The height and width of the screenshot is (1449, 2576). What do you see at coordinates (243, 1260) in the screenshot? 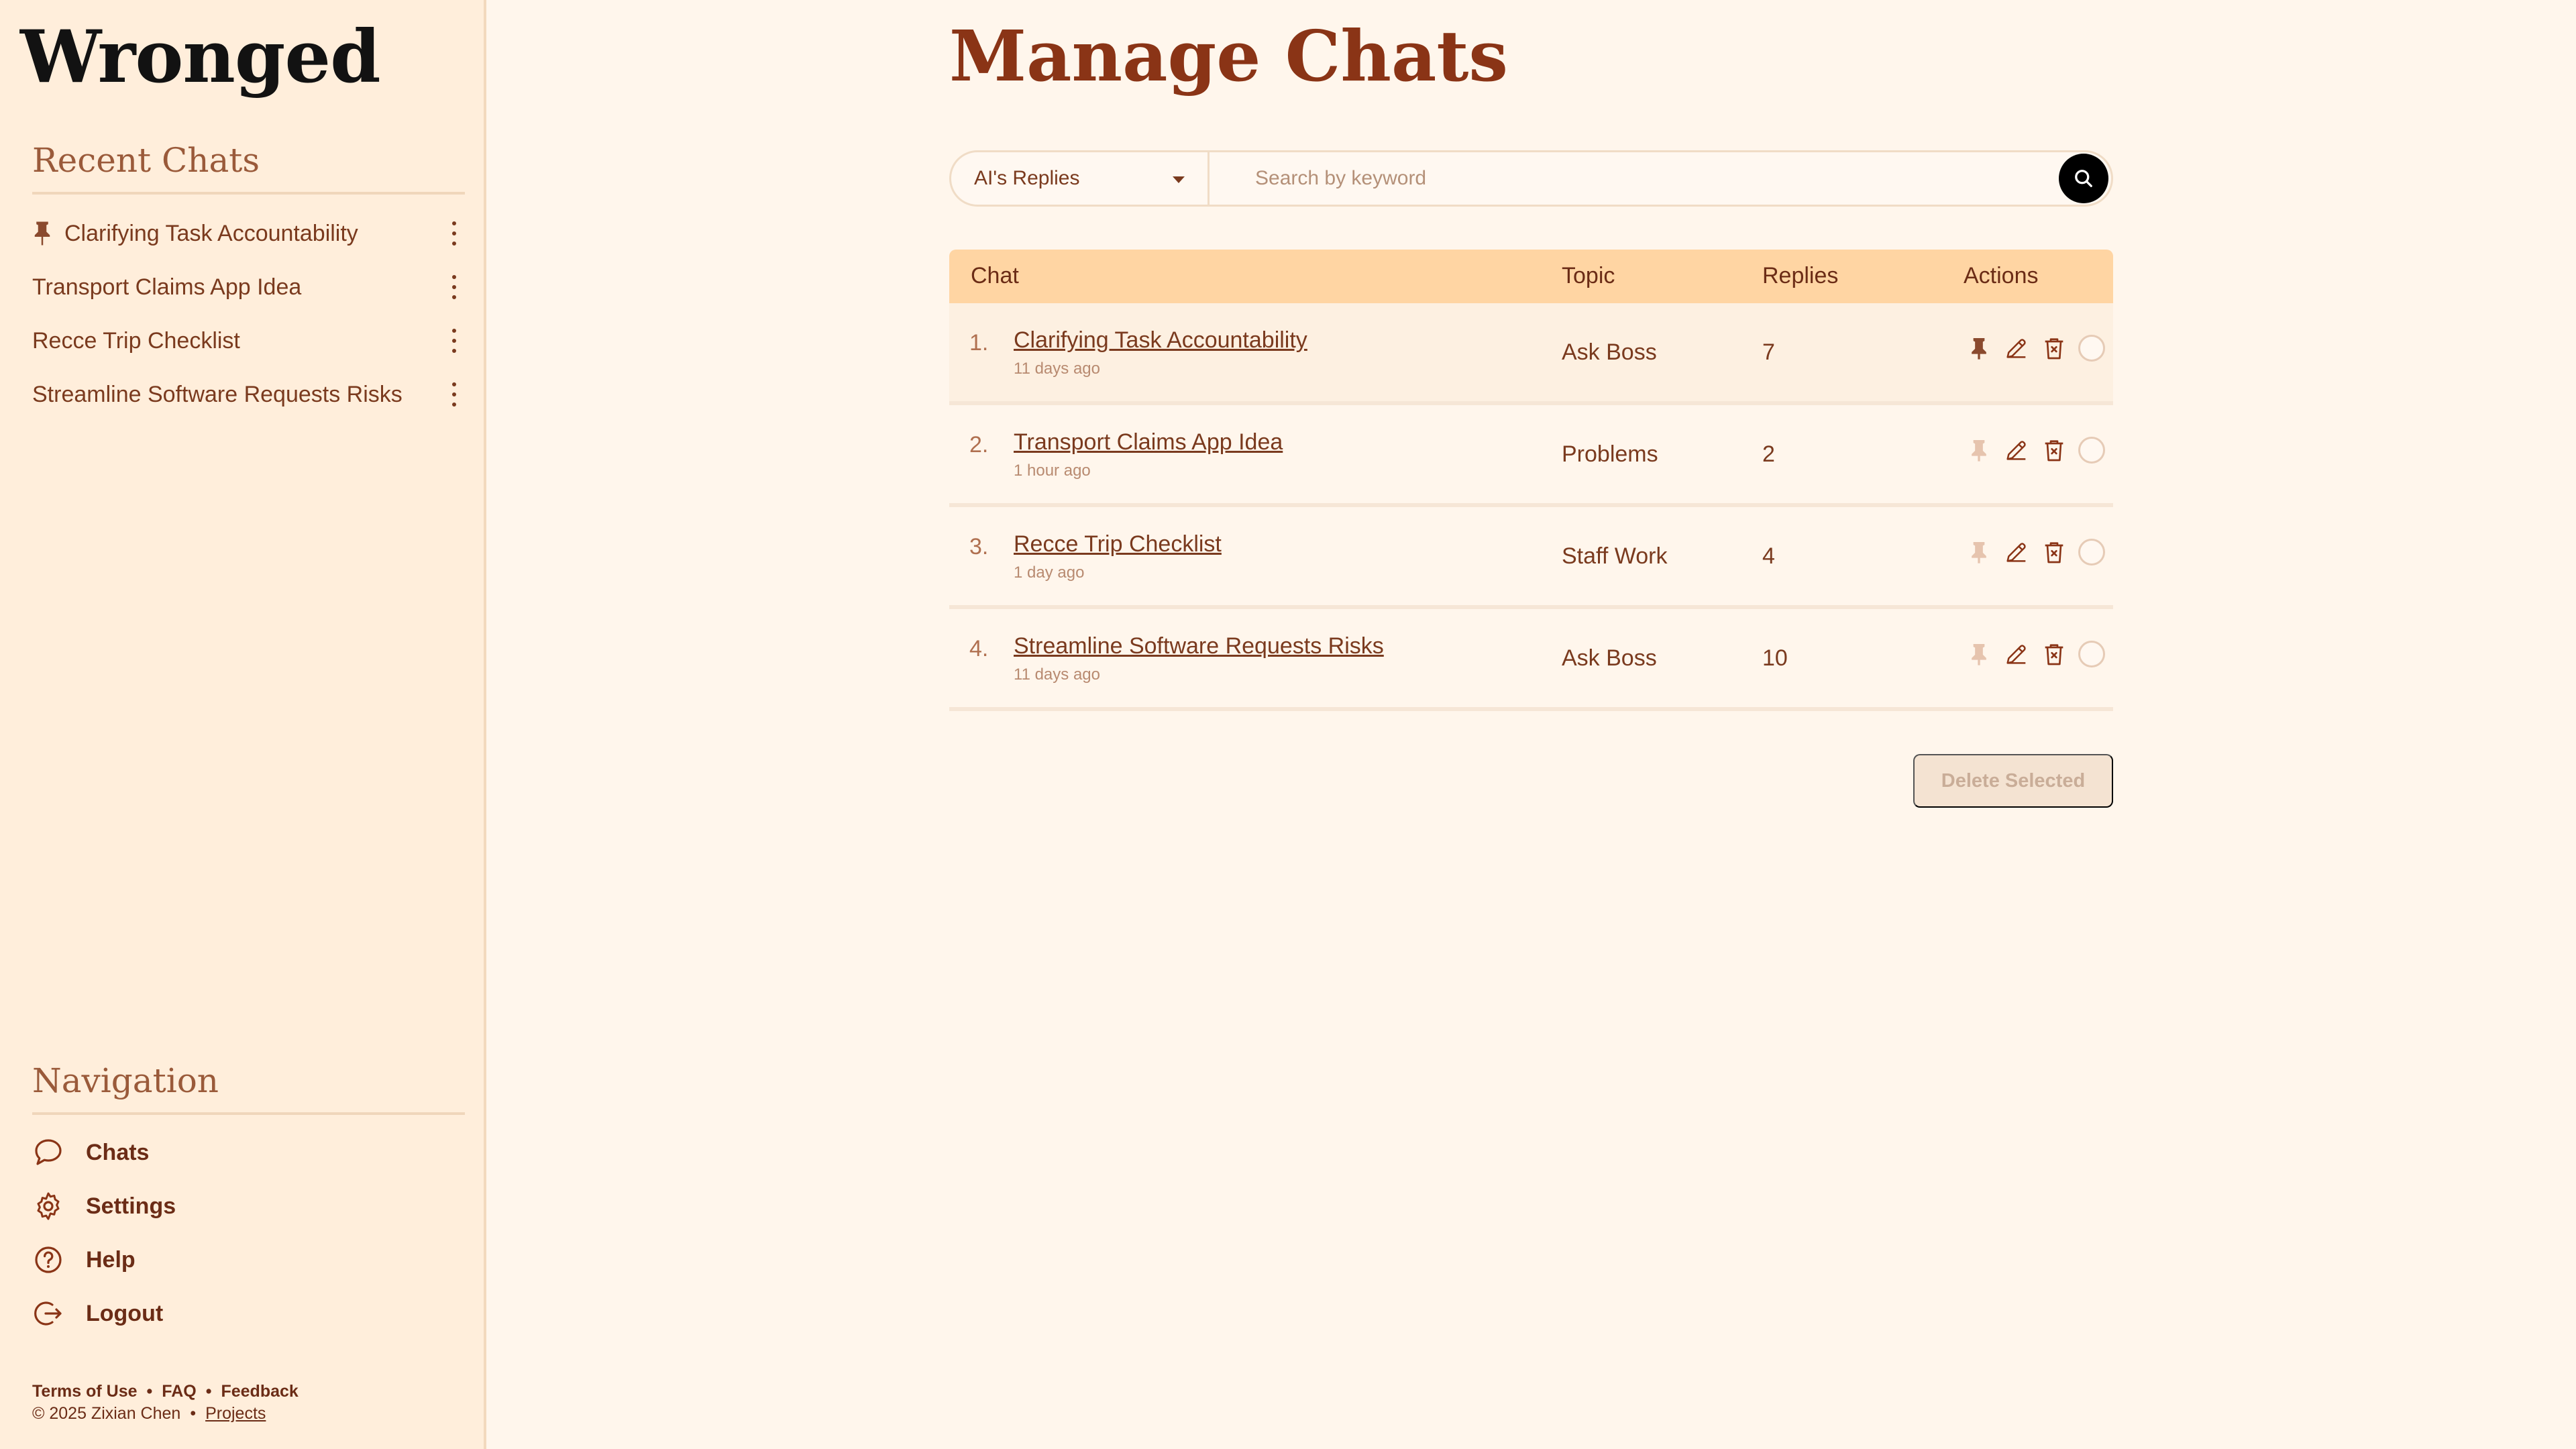
I see `nav-item-help: Help` at bounding box center [243, 1260].